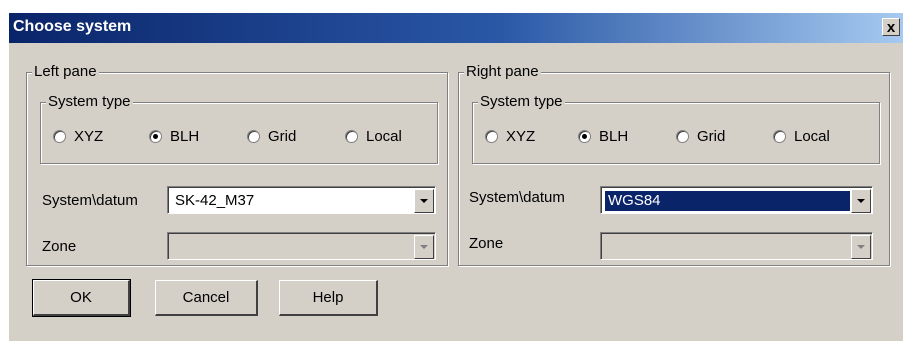 The image size is (903, 341). I want to click on close-button: x, so click(891, 27).